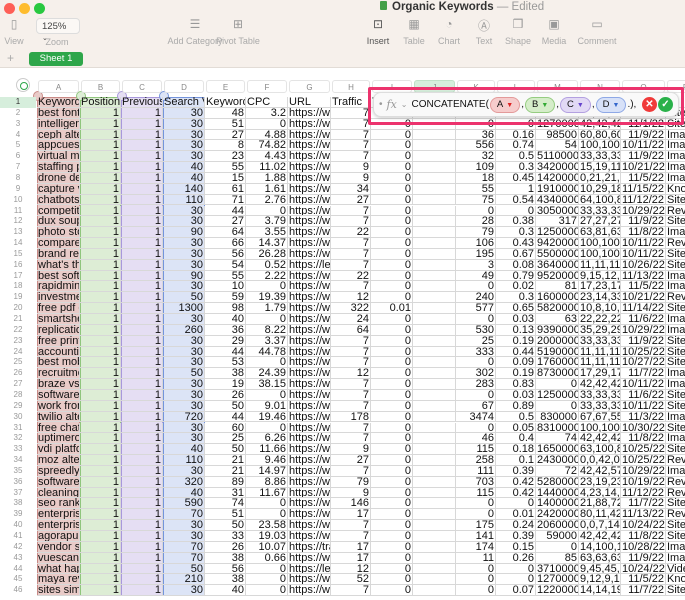  Describe the element at coordinates (18, 221) in the screenshot. I see `row-header-12: 12` at that location.